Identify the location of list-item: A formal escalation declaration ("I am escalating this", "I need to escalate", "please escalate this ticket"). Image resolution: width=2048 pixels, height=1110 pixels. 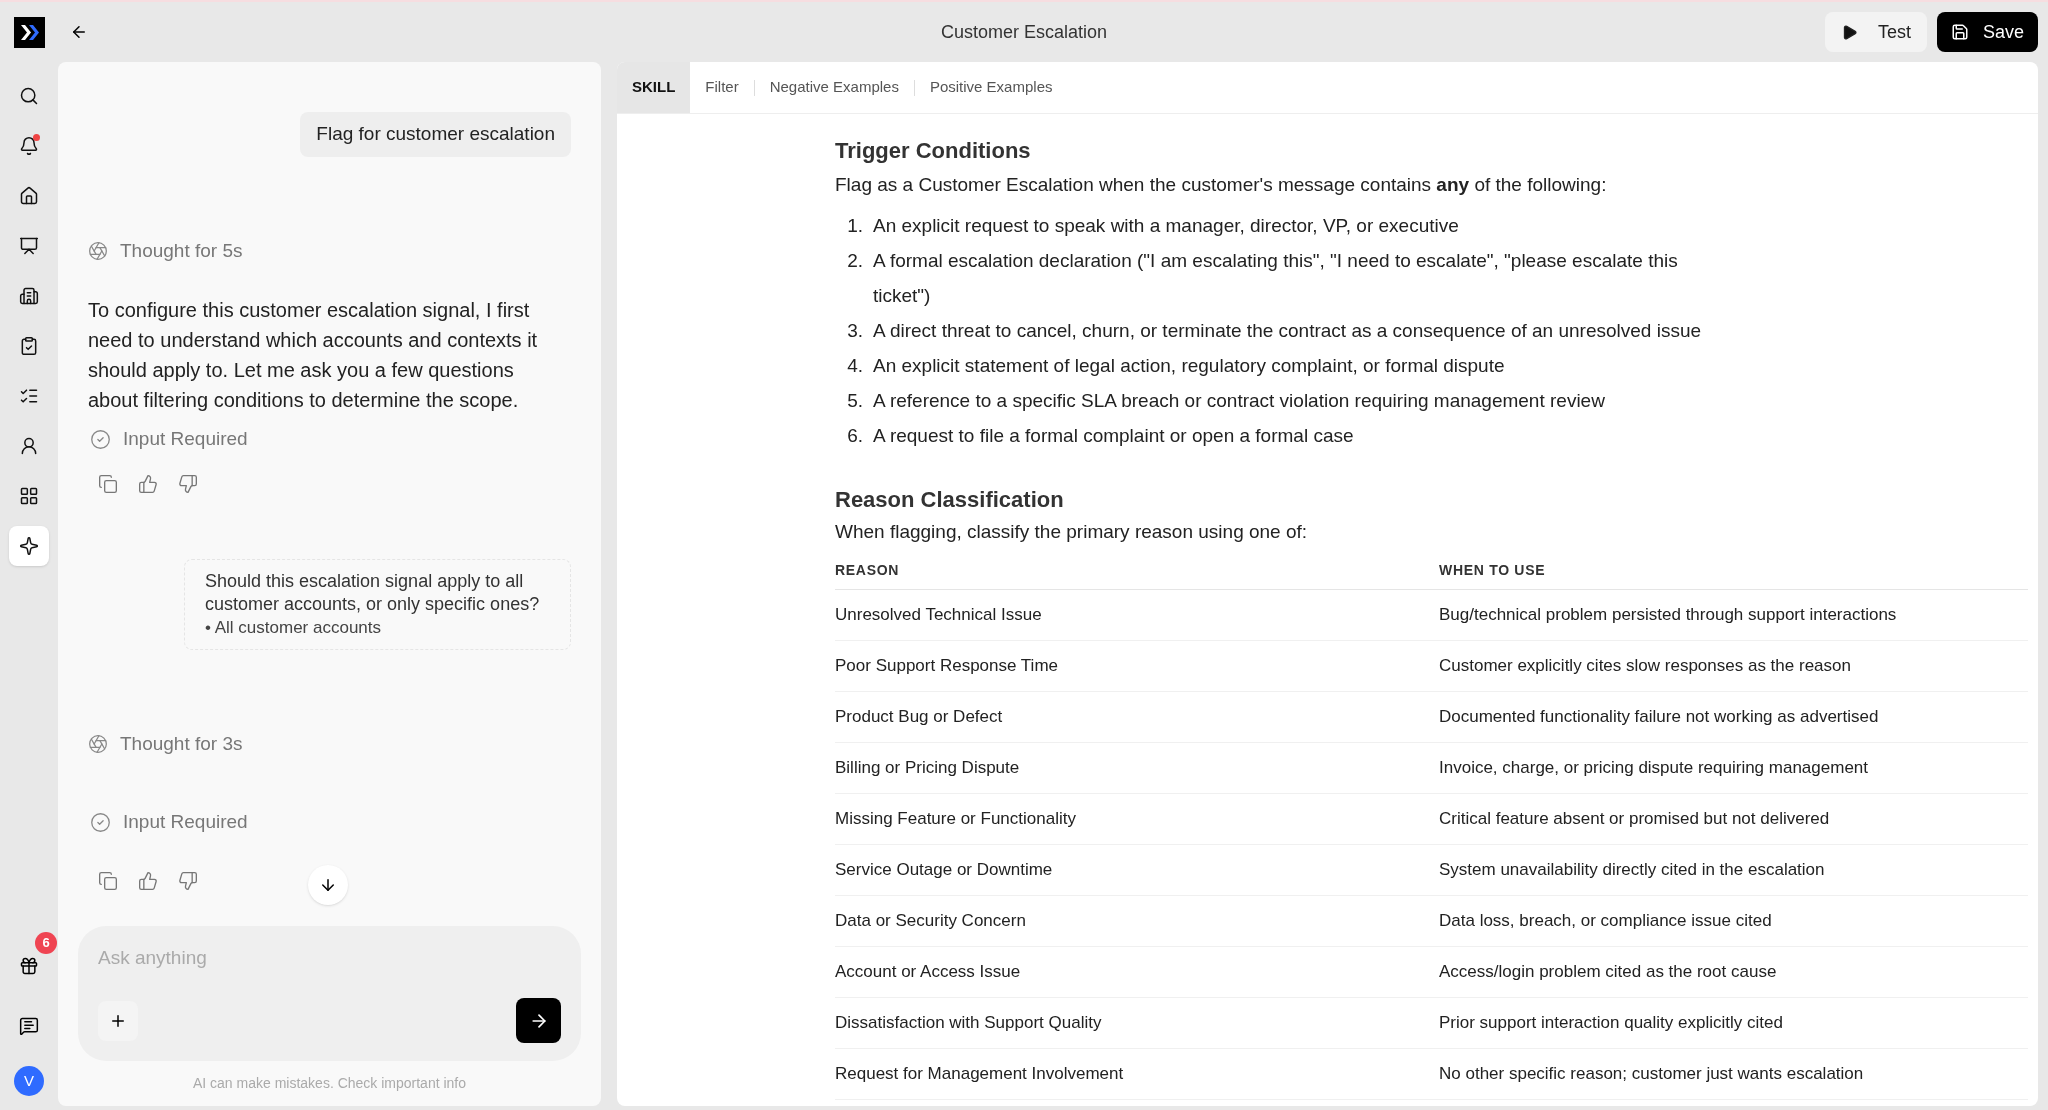
(1276, 278).